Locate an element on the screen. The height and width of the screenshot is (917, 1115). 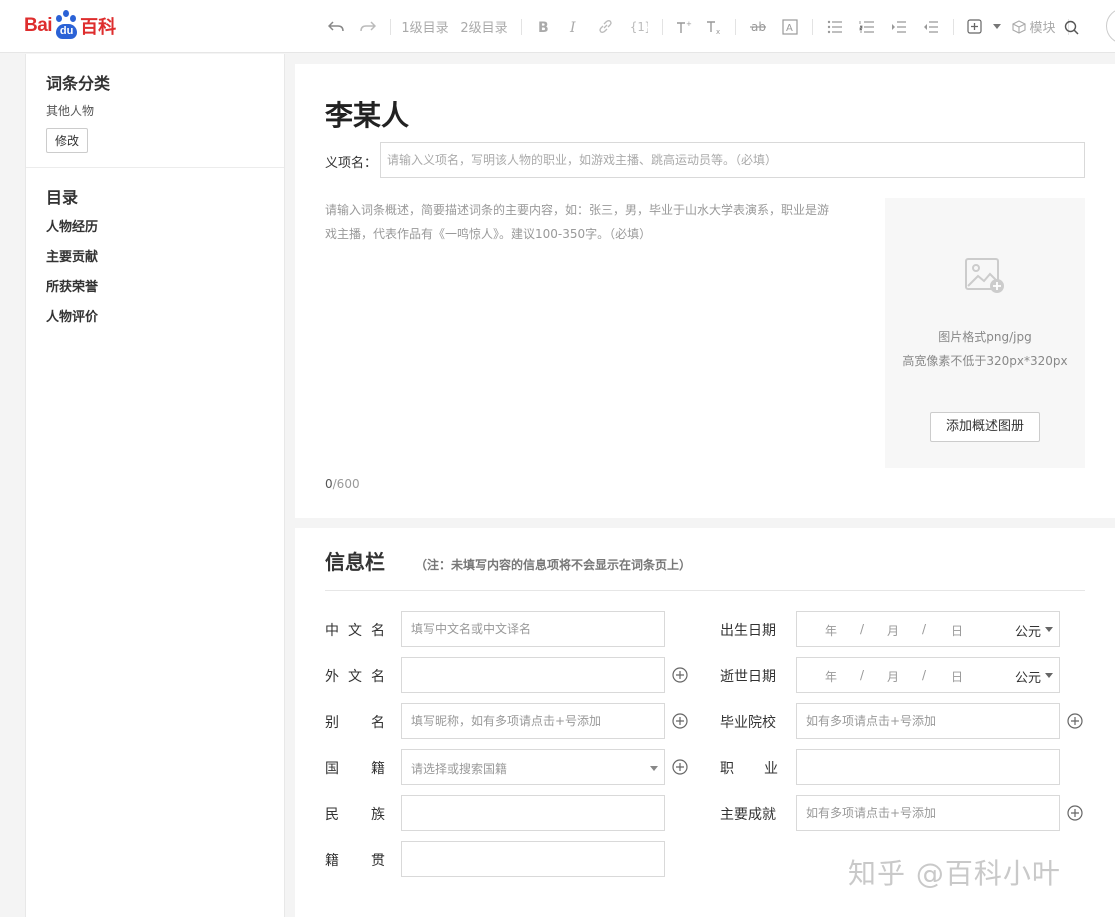
svg-text: I is located at coordinates (572, 27).